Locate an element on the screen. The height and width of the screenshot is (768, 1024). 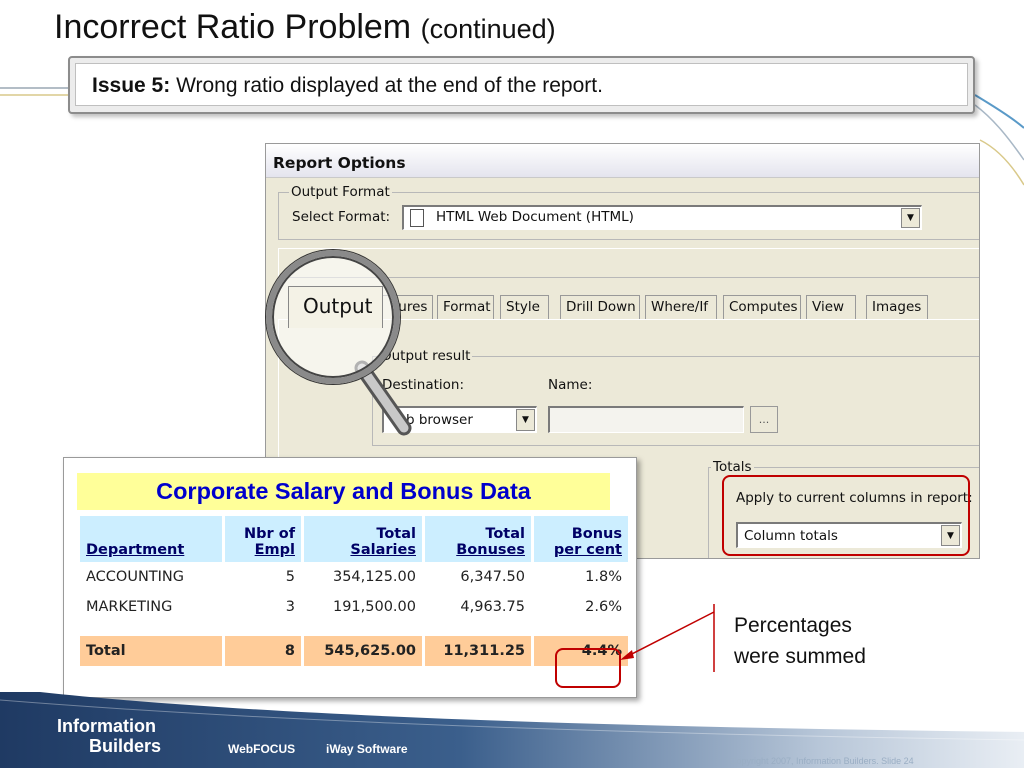
logo-line1: Information is located at coordinates (106, 726).